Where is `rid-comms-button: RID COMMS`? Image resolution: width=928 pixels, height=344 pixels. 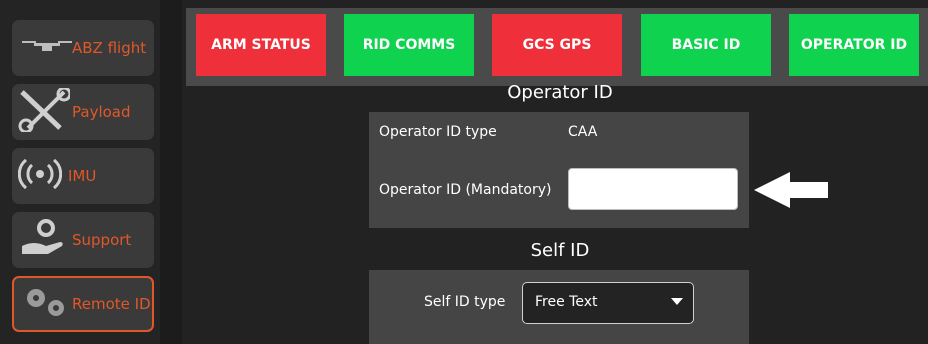
rid-comms-button: RID COMMS is located at coordinates (409, 45).